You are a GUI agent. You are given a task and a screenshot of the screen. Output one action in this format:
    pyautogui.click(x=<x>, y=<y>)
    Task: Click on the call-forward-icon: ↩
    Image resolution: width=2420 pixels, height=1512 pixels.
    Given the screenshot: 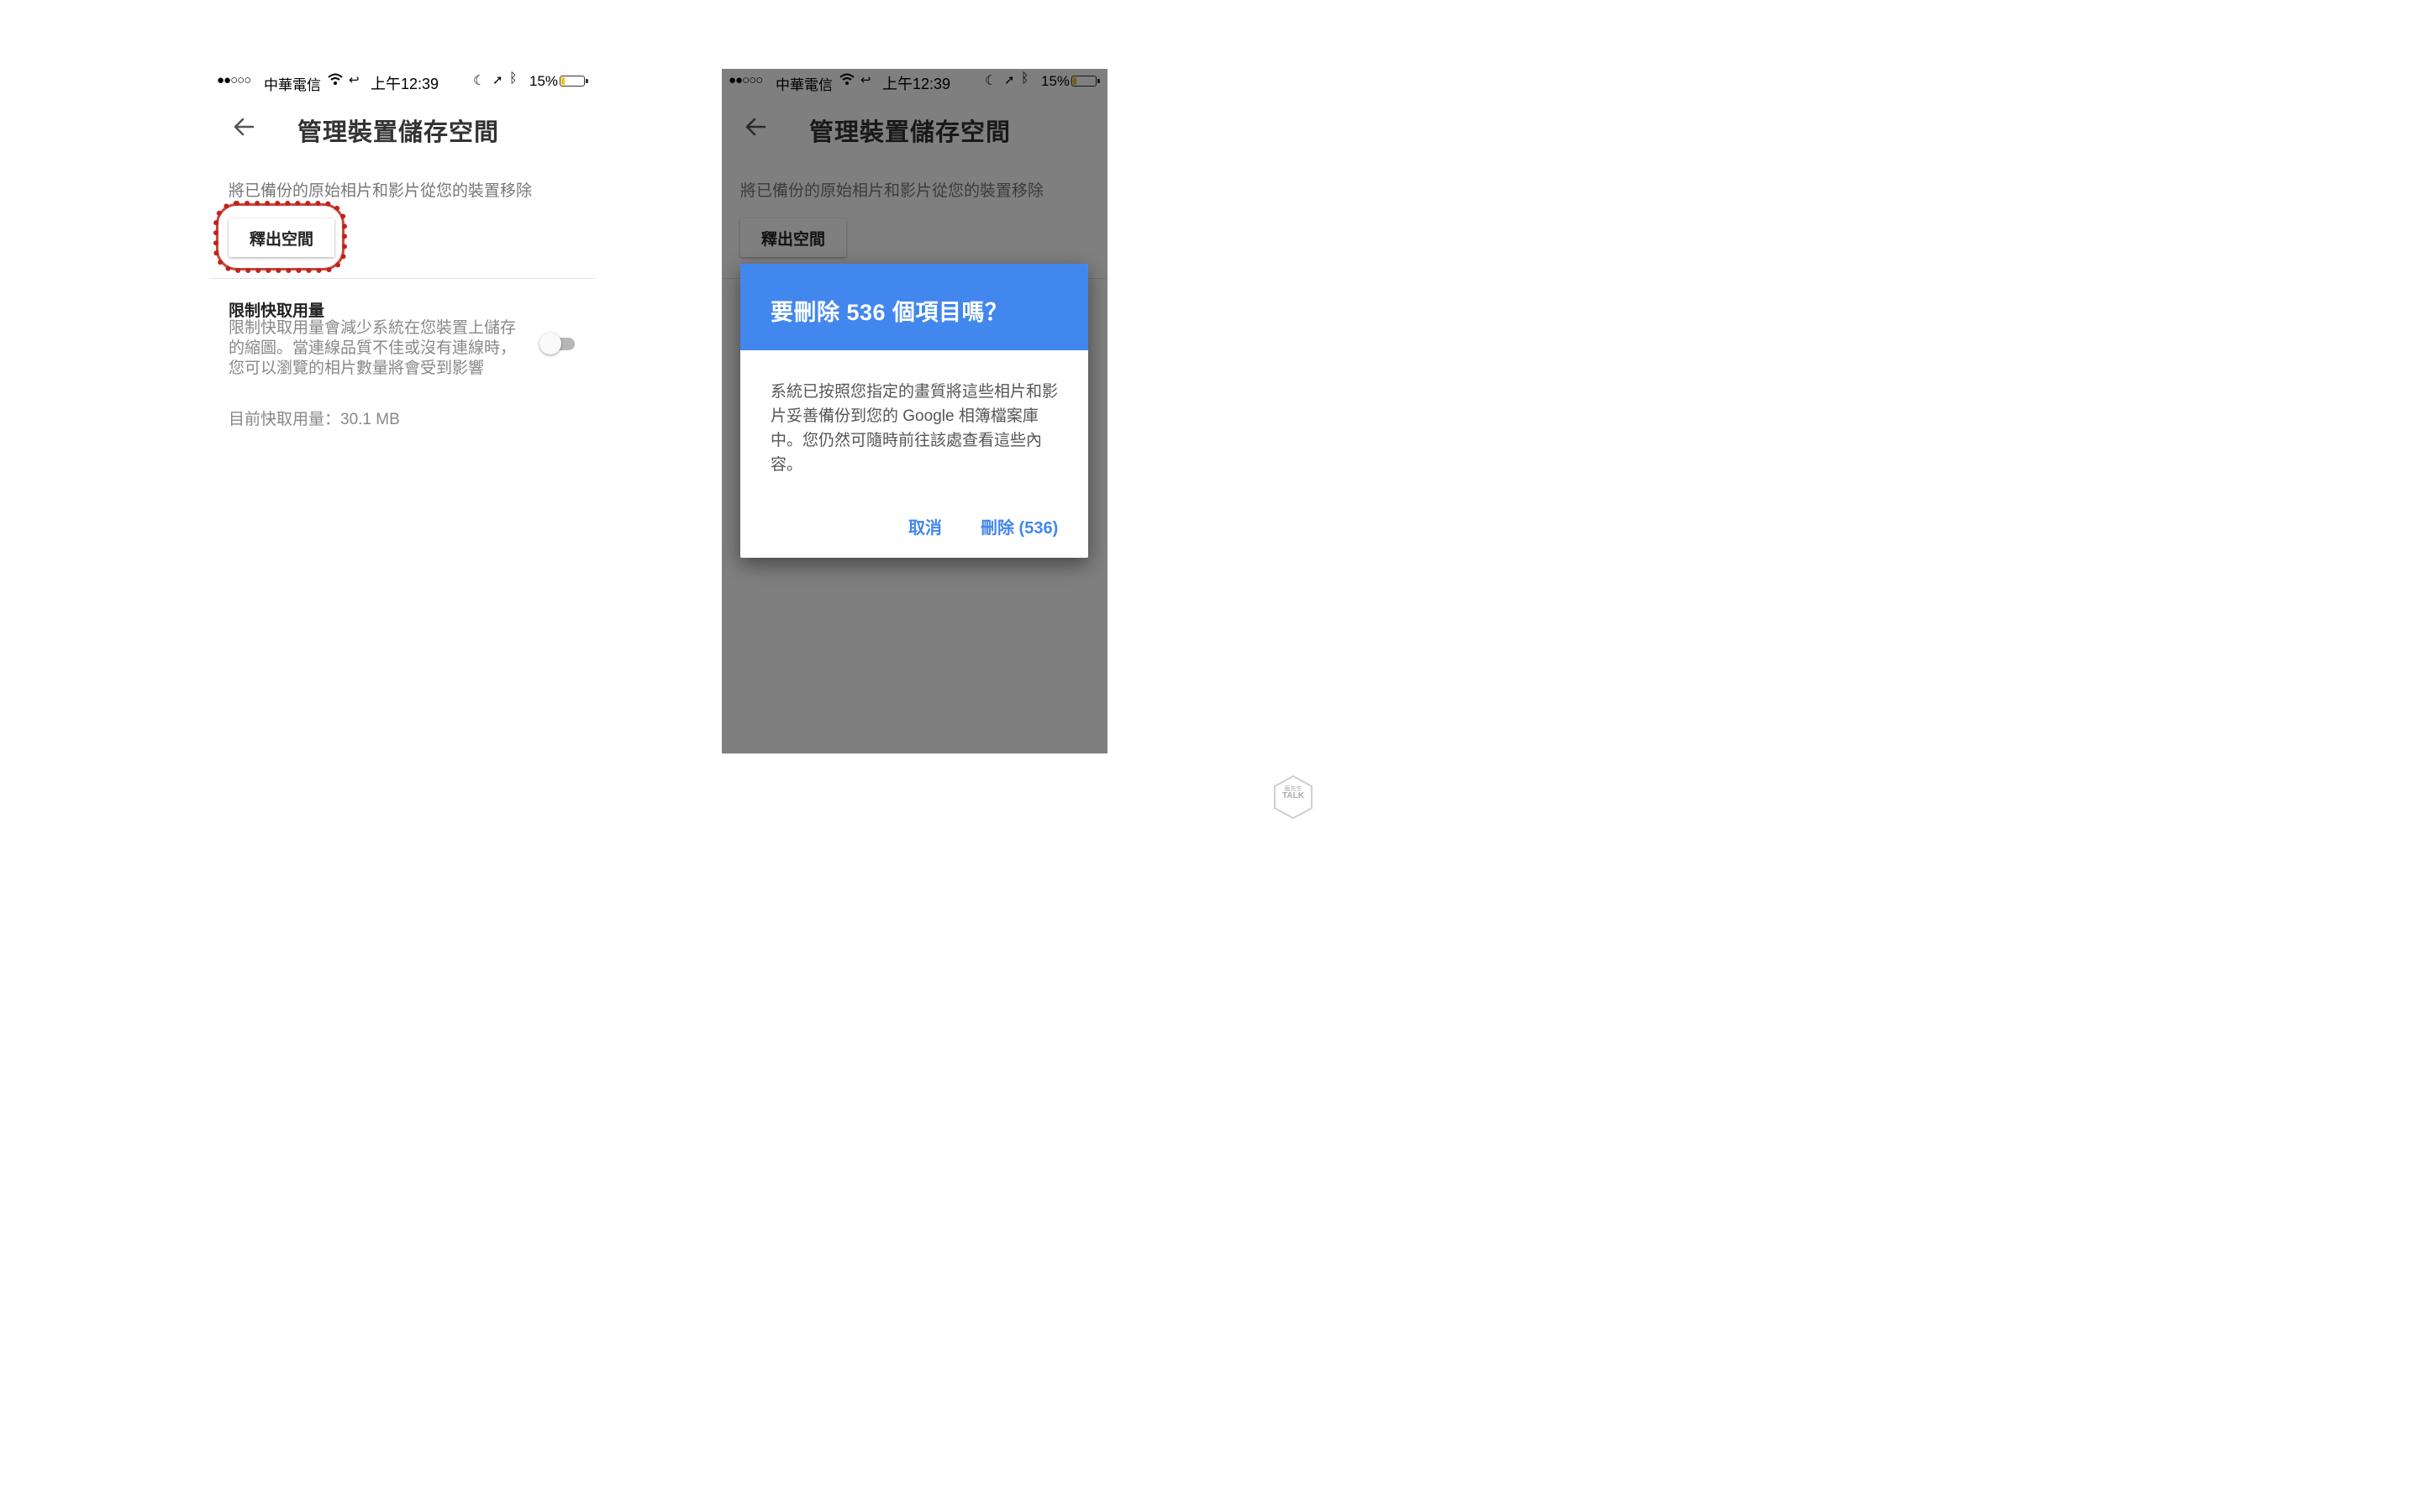 What is the action you would take?
    pyautogui.click(x=354, y=80)
    